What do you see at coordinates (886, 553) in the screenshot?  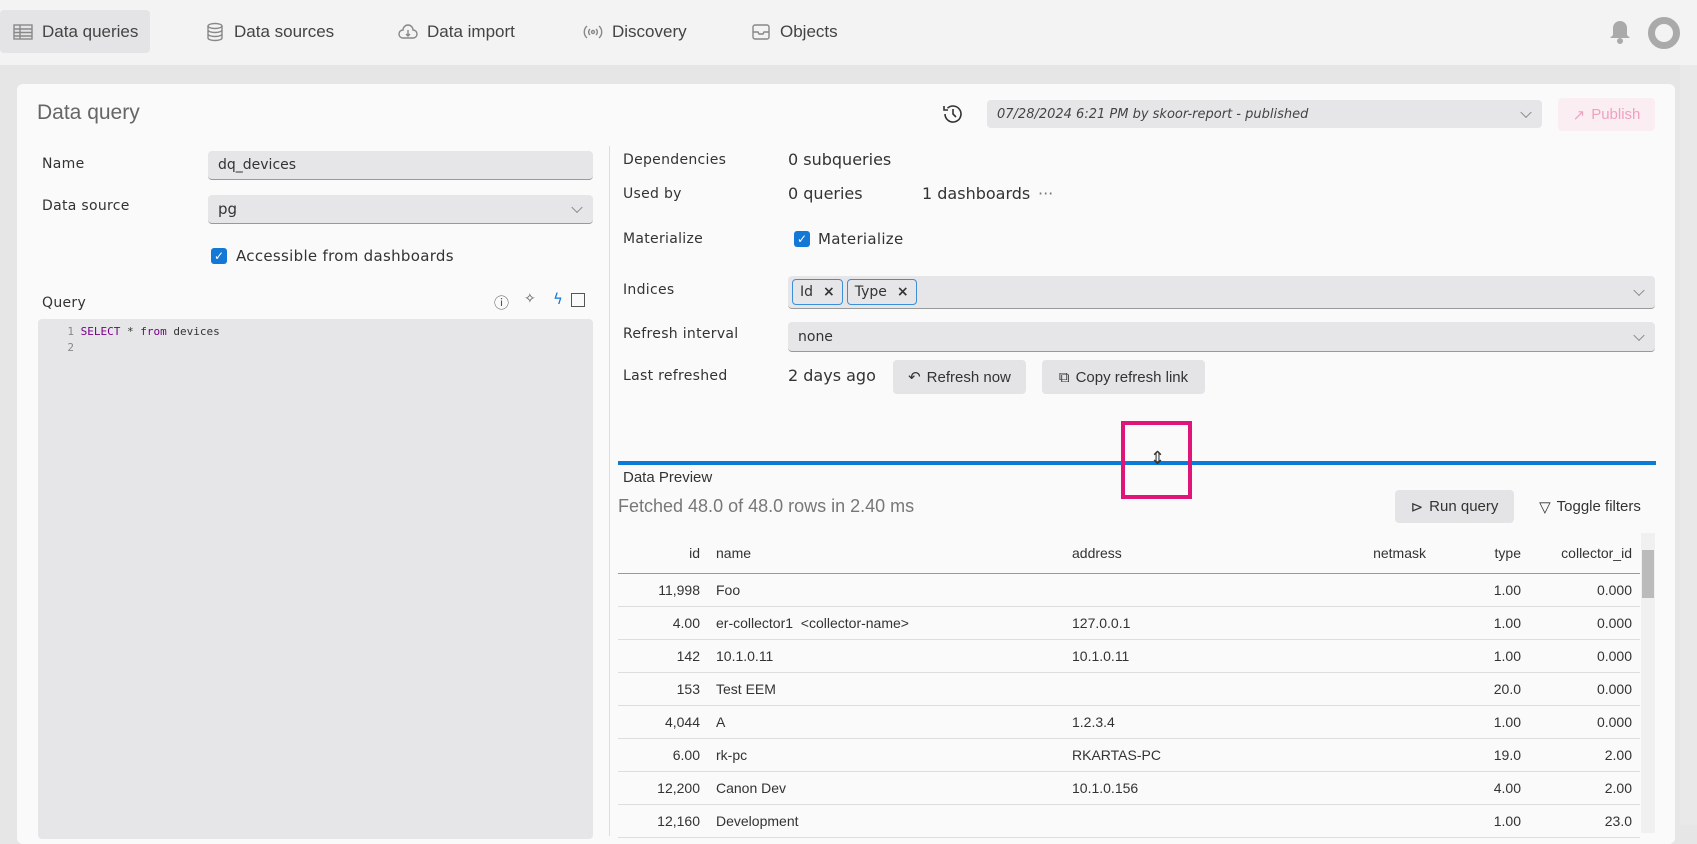 I see `column-header: name` at bounding box center [886, 553].